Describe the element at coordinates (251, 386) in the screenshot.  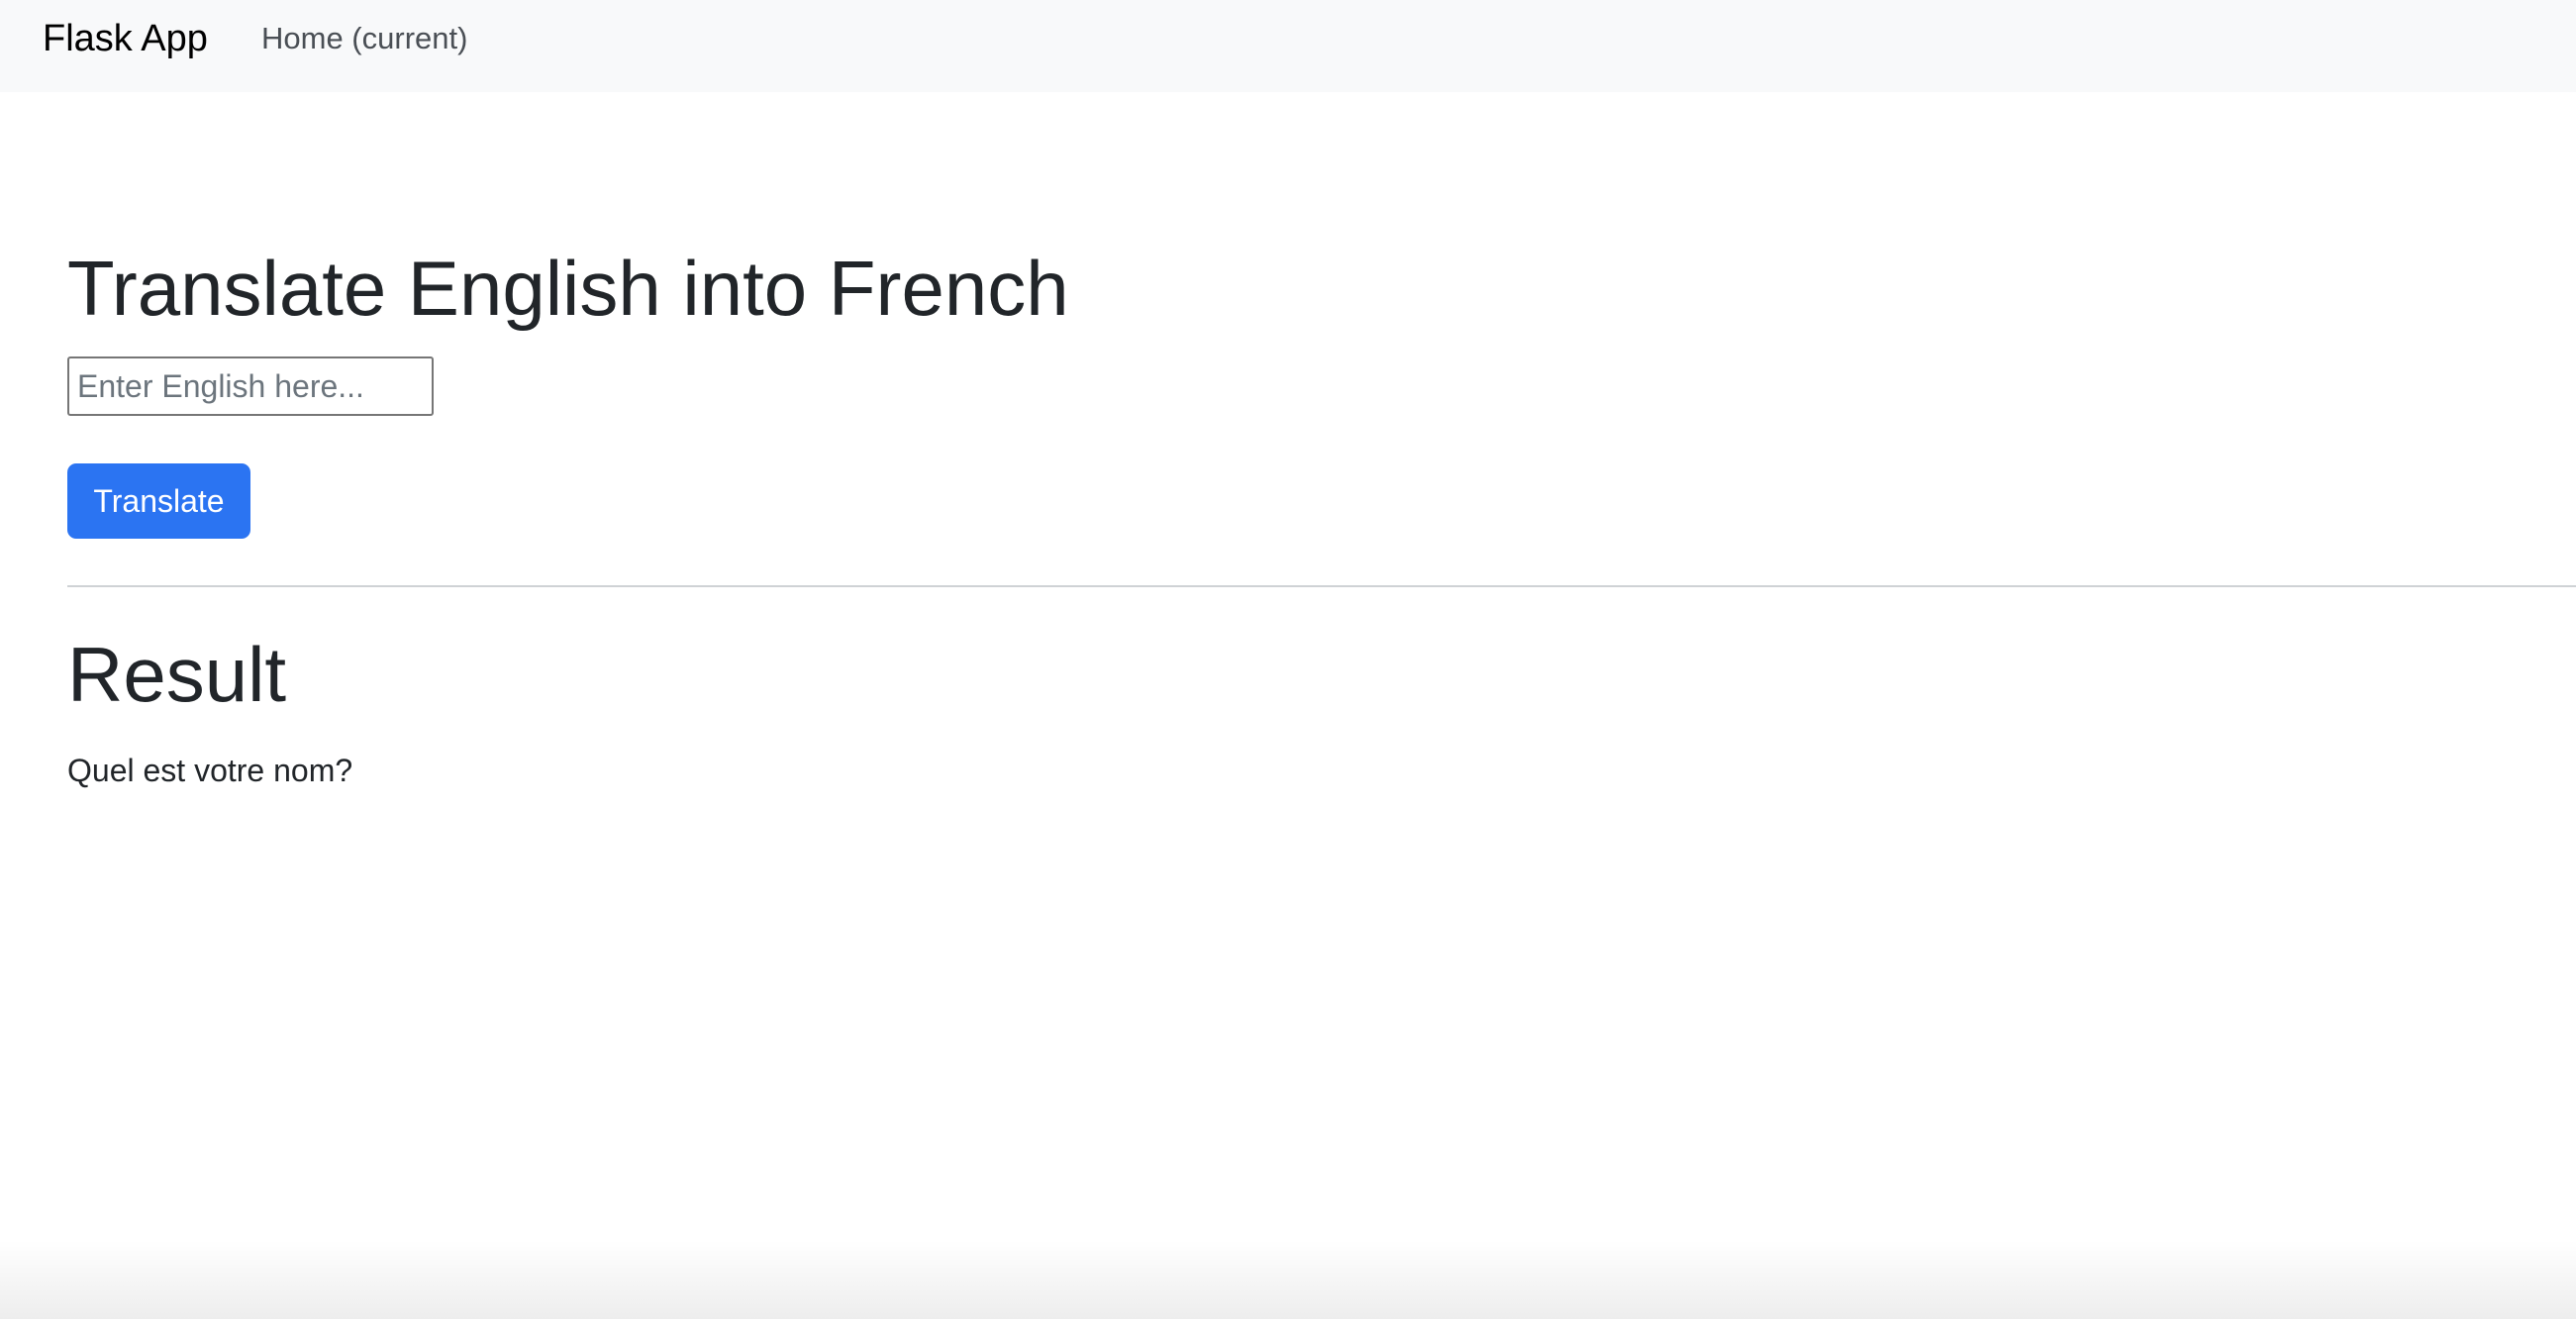
I see `english-input` at that location.